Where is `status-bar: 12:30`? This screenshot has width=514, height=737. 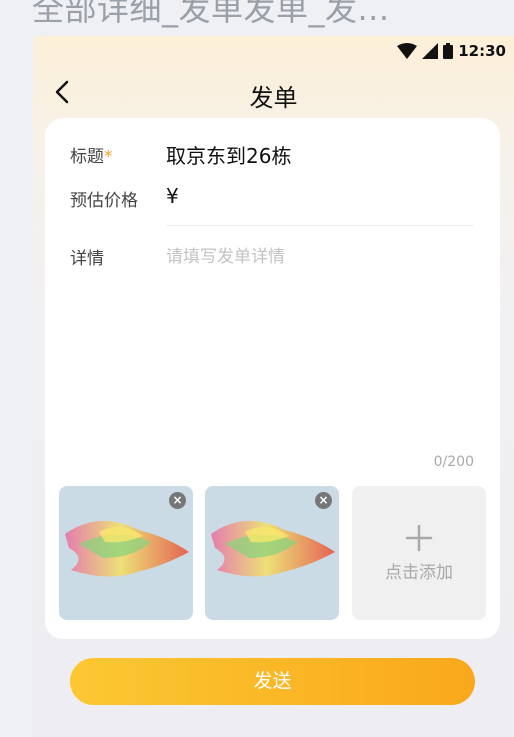
status-bar: 12:30 is located at coordinates (451, 51).